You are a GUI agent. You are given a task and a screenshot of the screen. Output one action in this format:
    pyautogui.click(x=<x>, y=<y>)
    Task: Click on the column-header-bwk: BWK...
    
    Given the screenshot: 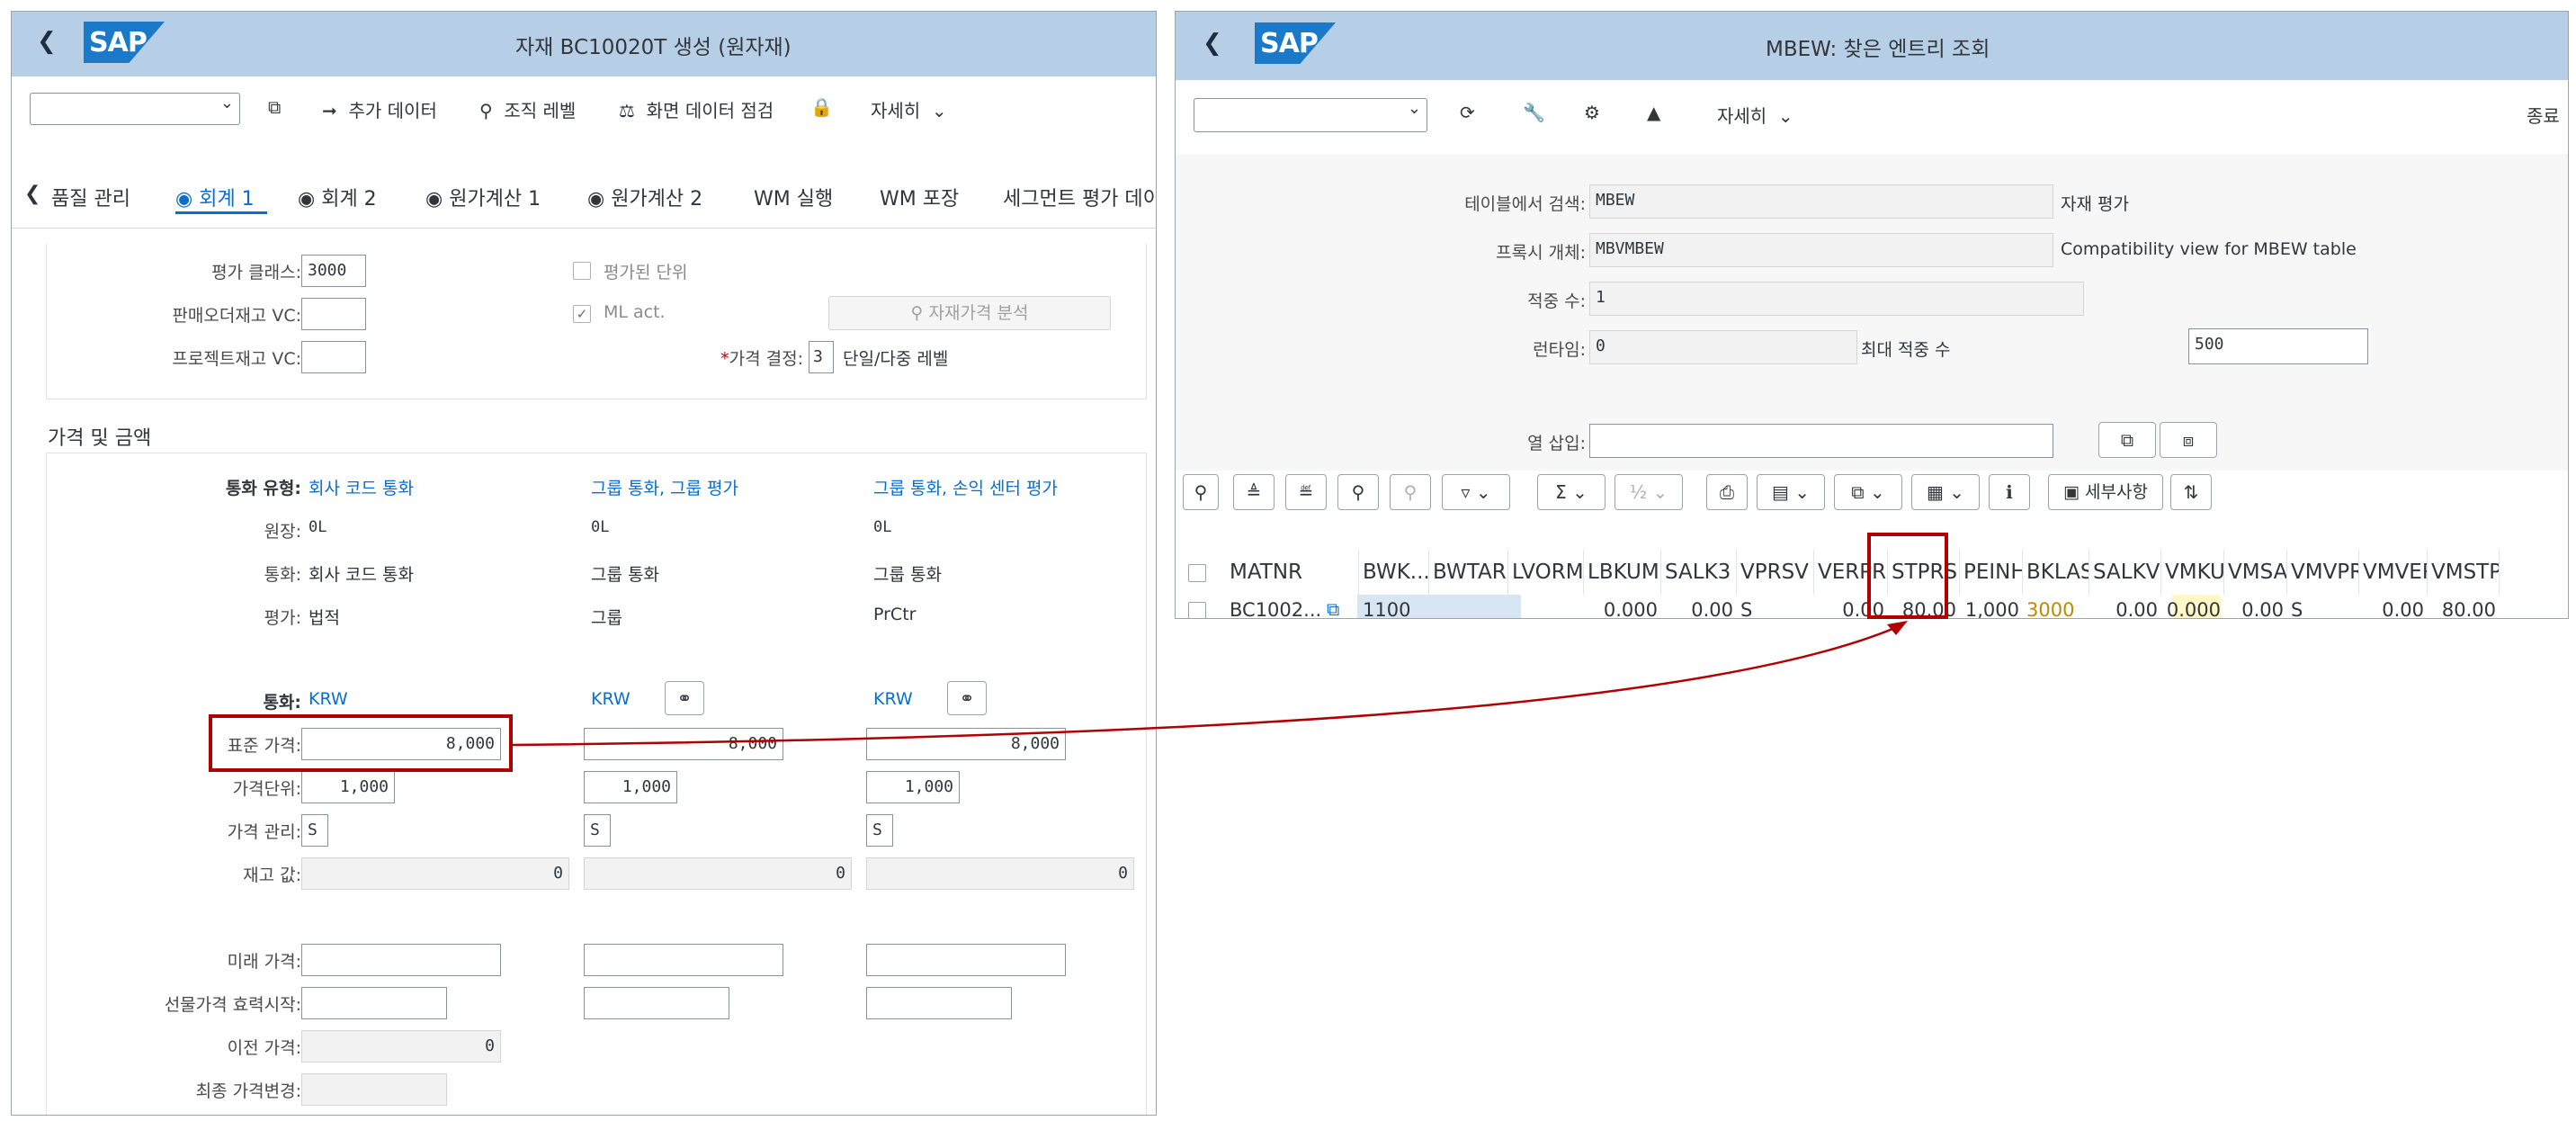 What is the action you would take?
    pyautogui.click(x=1394, y=572)
    